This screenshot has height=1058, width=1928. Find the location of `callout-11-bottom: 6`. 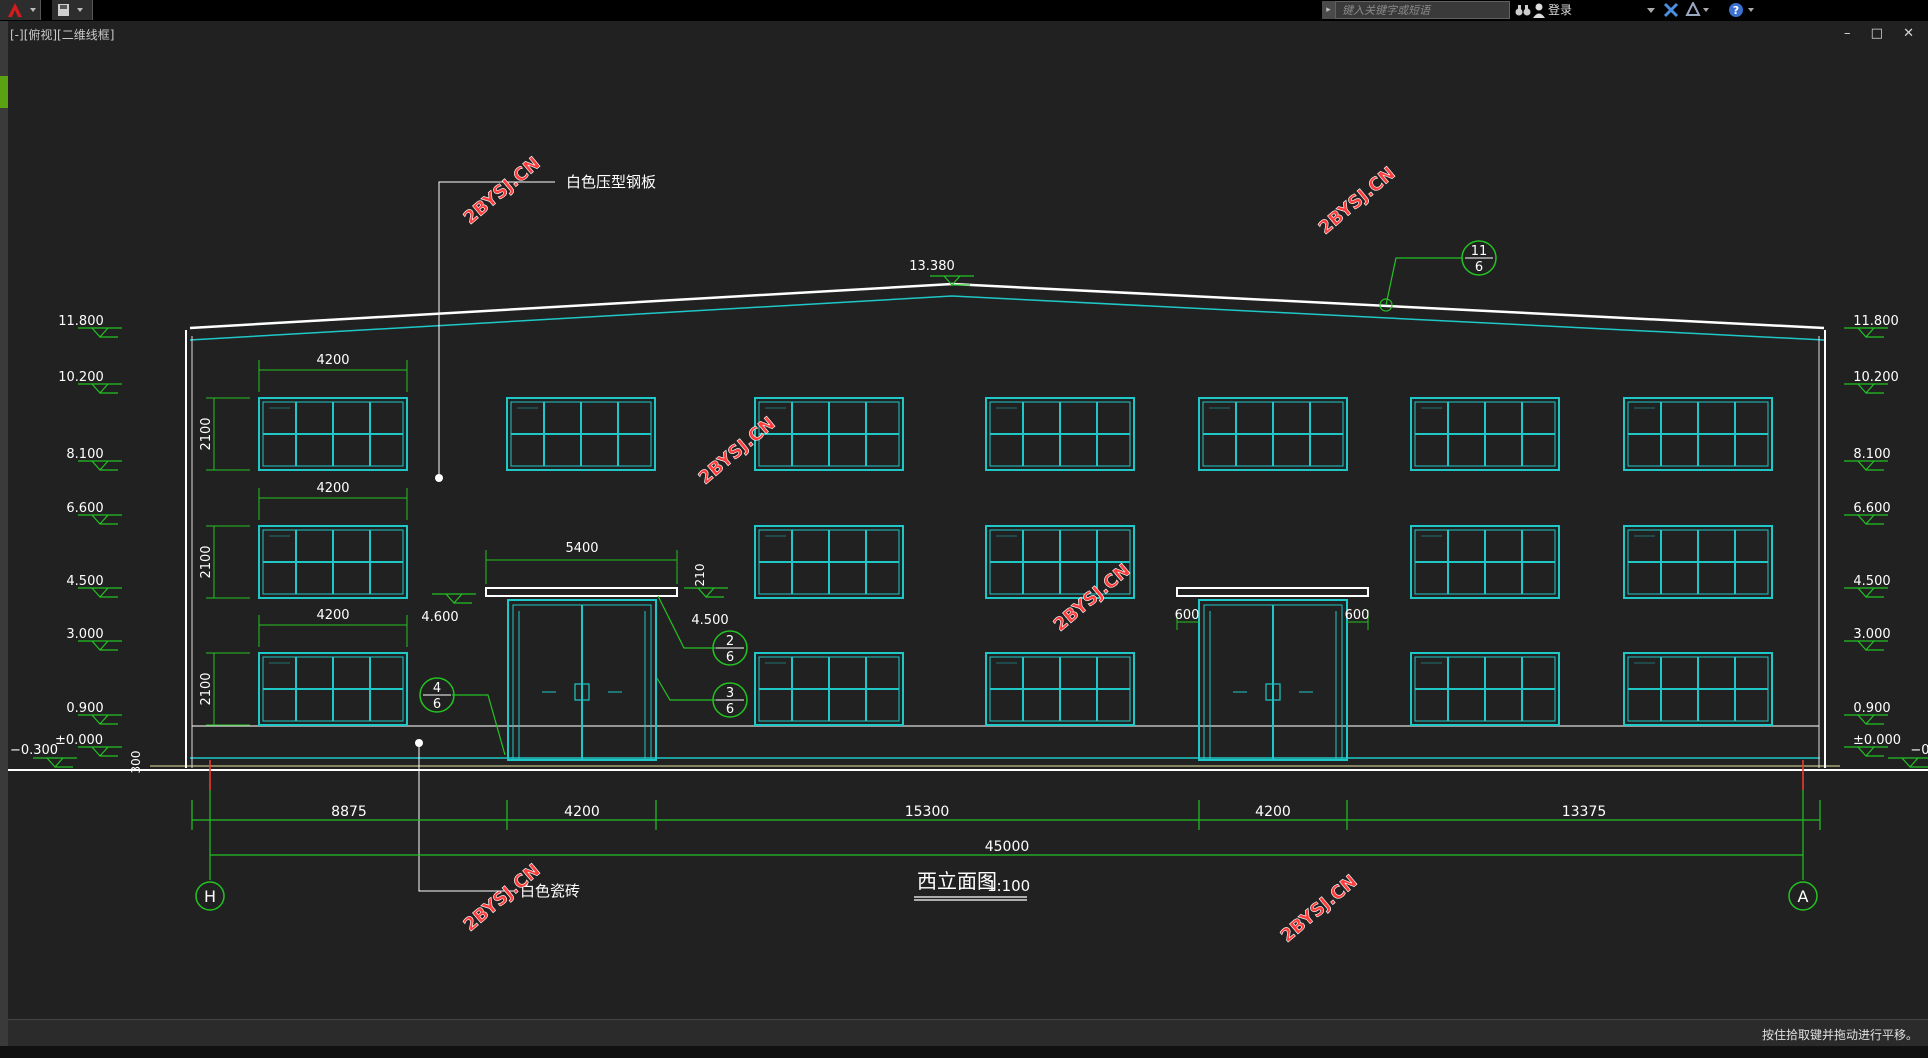

callout-11-bottom: 6 is located at coordinates (1479, 267).